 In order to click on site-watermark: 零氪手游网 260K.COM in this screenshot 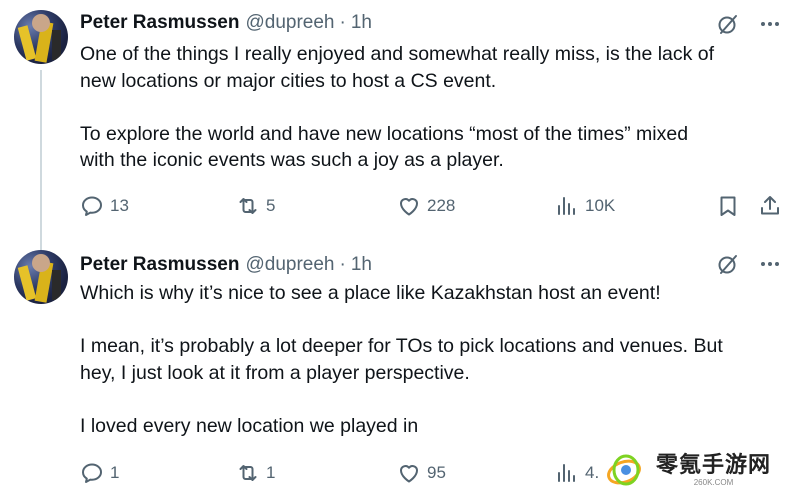, I will do `click(697, 470)`.